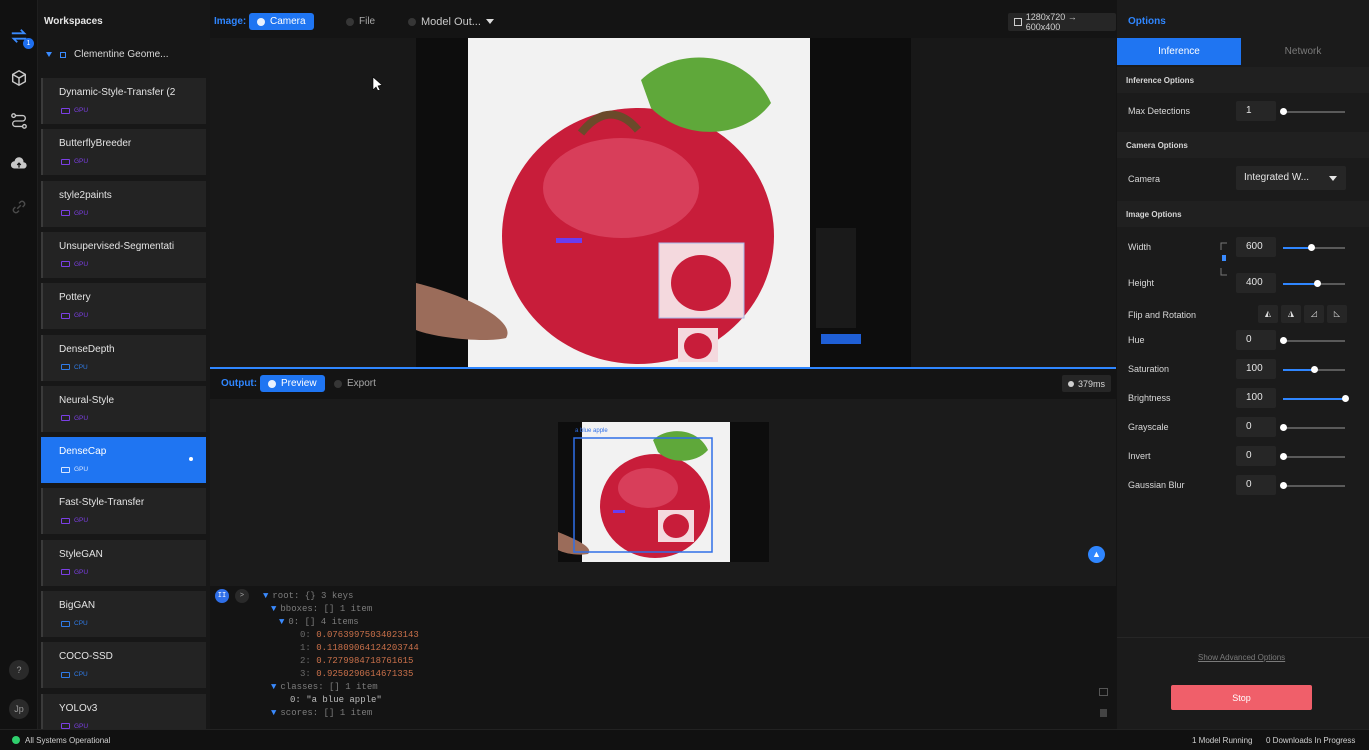 The image size is (1369, 750). I want to click on json-value: 0: 0.07639975034023143, so click(359, 635).